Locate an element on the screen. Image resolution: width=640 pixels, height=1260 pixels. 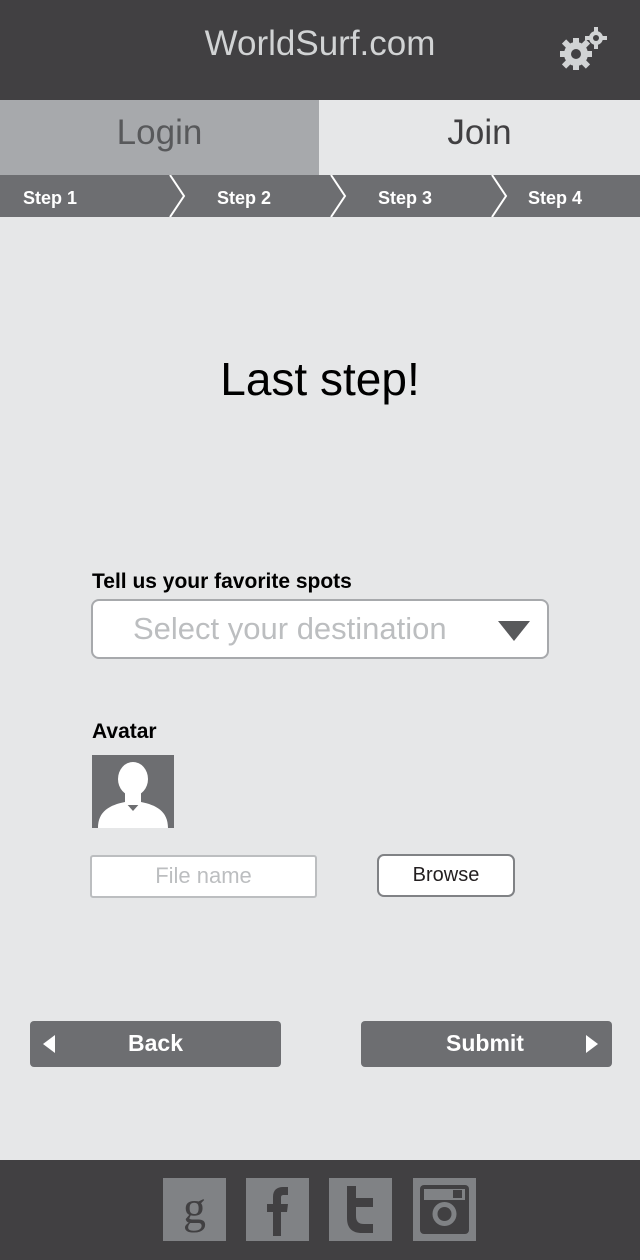
file-name-input: File name is located at coordinates (203, 876).